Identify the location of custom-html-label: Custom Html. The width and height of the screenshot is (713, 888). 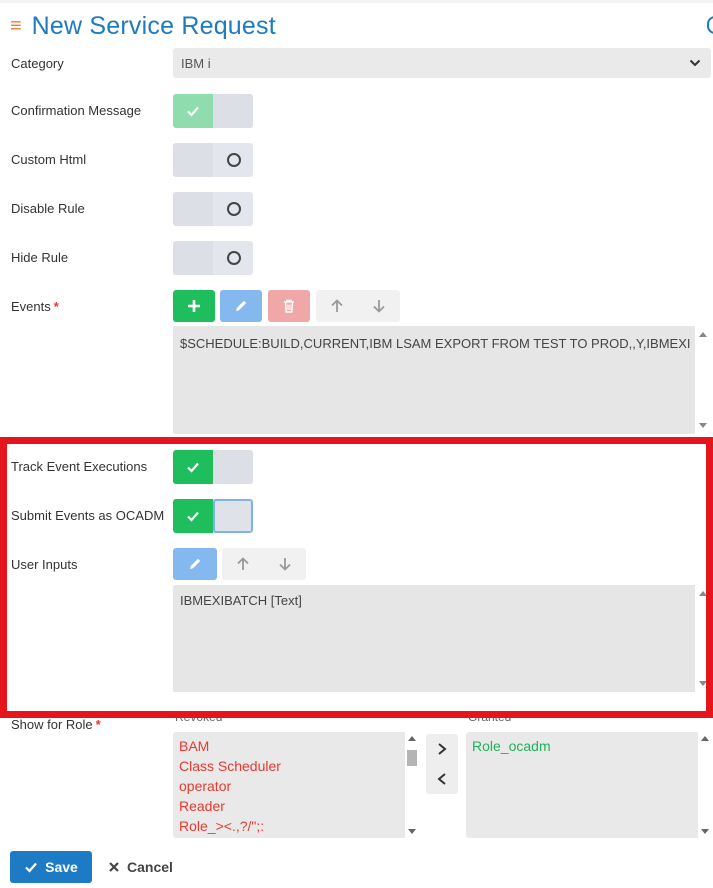
(49, 159).